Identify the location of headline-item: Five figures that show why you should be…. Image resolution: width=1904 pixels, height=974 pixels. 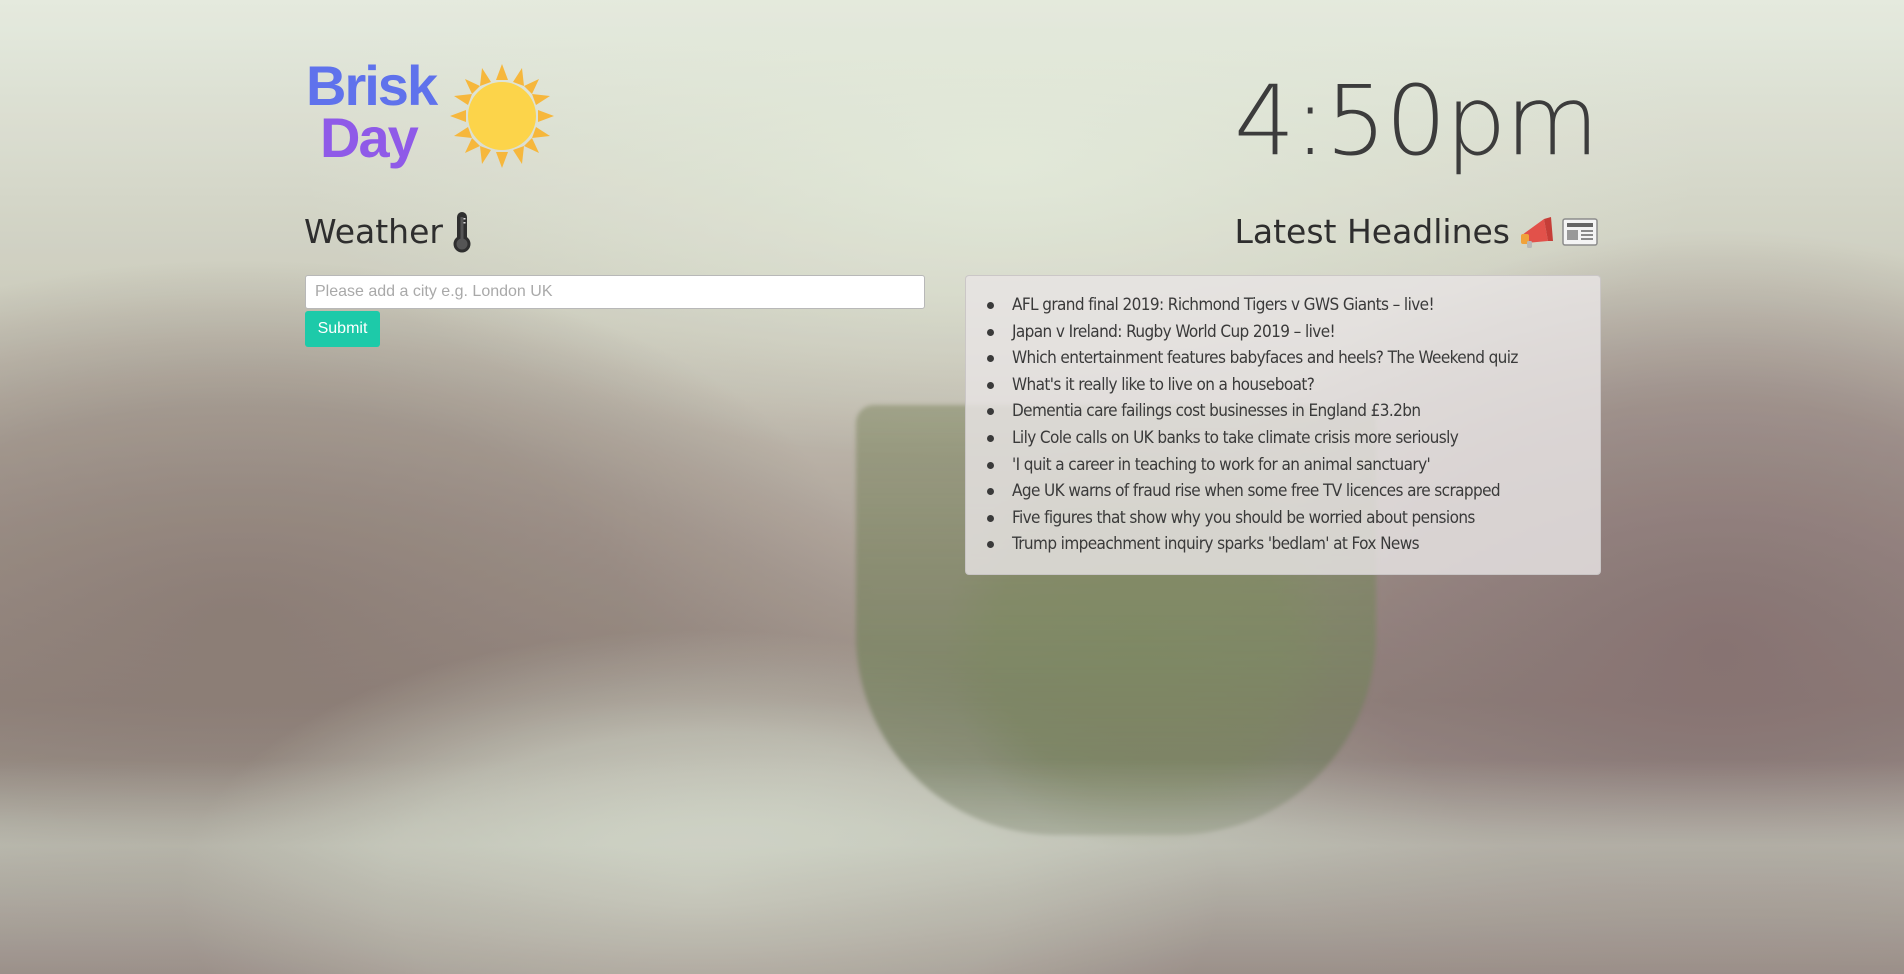
(1283, 518).